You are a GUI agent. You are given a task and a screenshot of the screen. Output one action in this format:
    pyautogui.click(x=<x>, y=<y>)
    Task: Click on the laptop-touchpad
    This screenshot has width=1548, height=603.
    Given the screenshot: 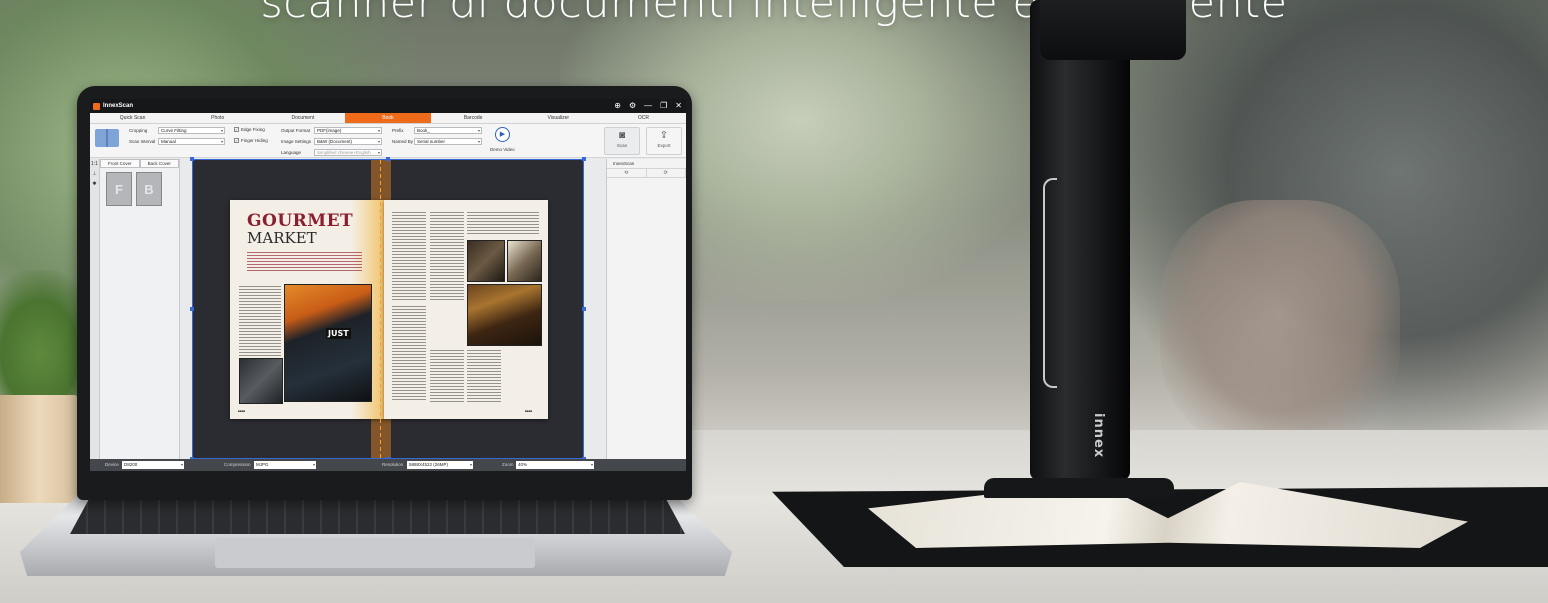 What is the action you would take?
    pyautogui.click(x=375, y=553)
    